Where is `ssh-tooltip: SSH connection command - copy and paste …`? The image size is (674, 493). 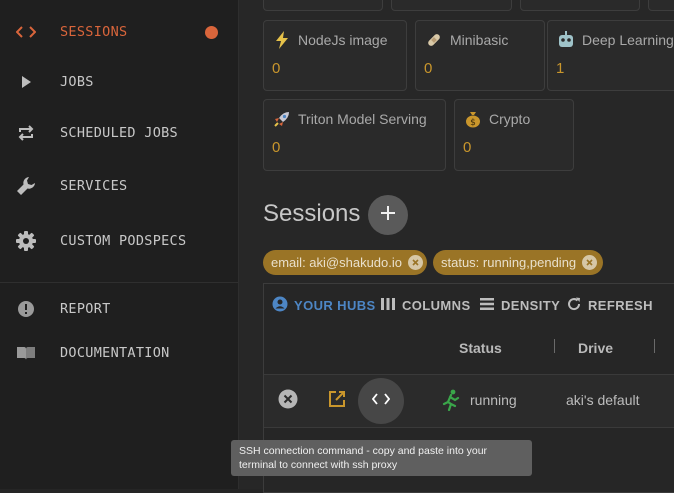
ssh-tooltip: SSH connection command - copy and paste … is located at coordinates (381, 458).